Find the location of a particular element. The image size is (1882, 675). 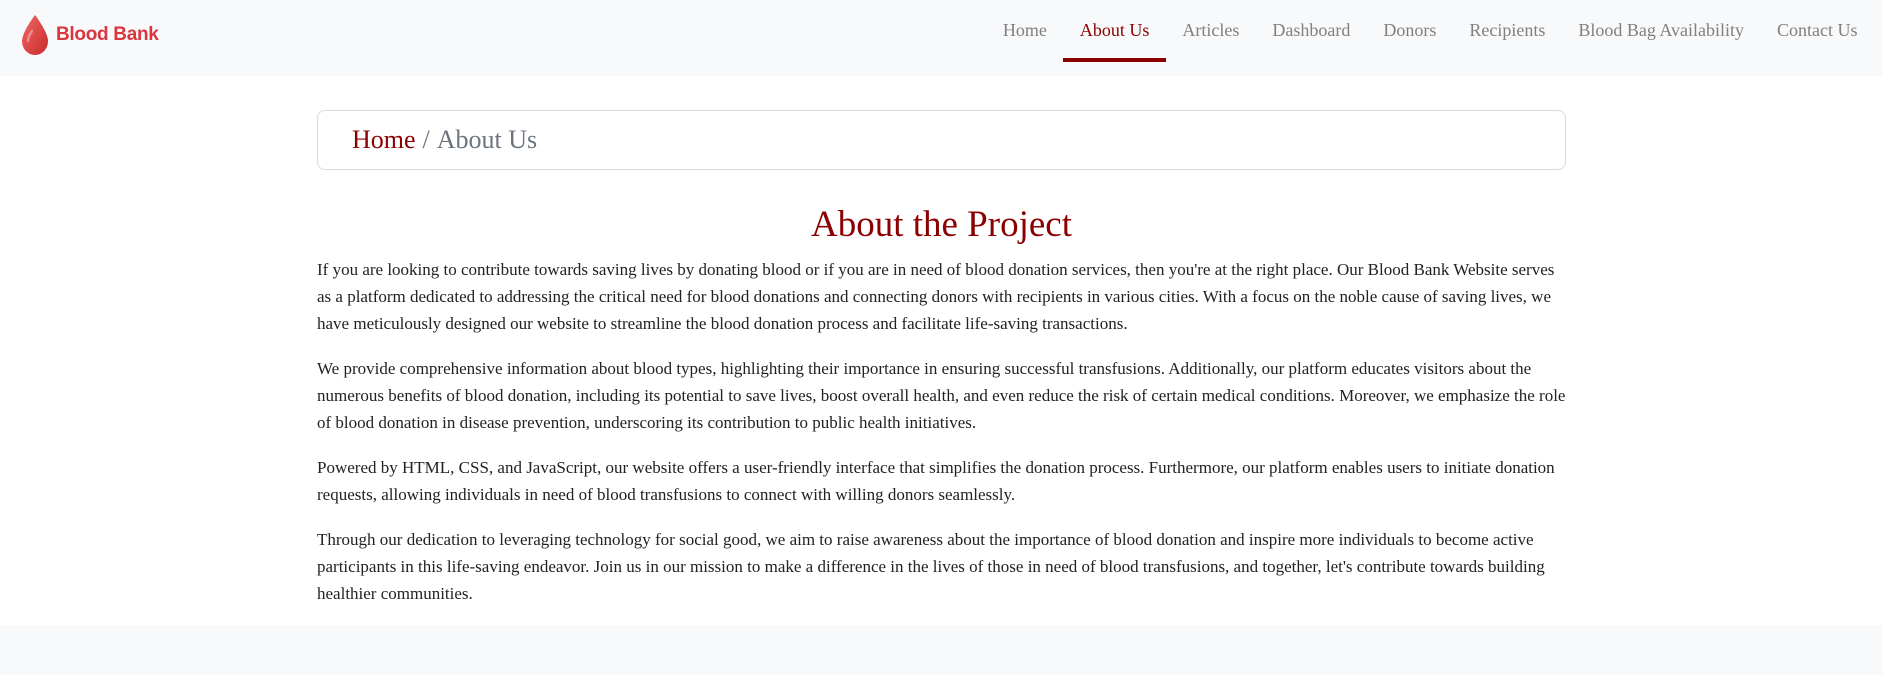

nav-item-recipients: Recipients is located at coordinates (1507, 31).